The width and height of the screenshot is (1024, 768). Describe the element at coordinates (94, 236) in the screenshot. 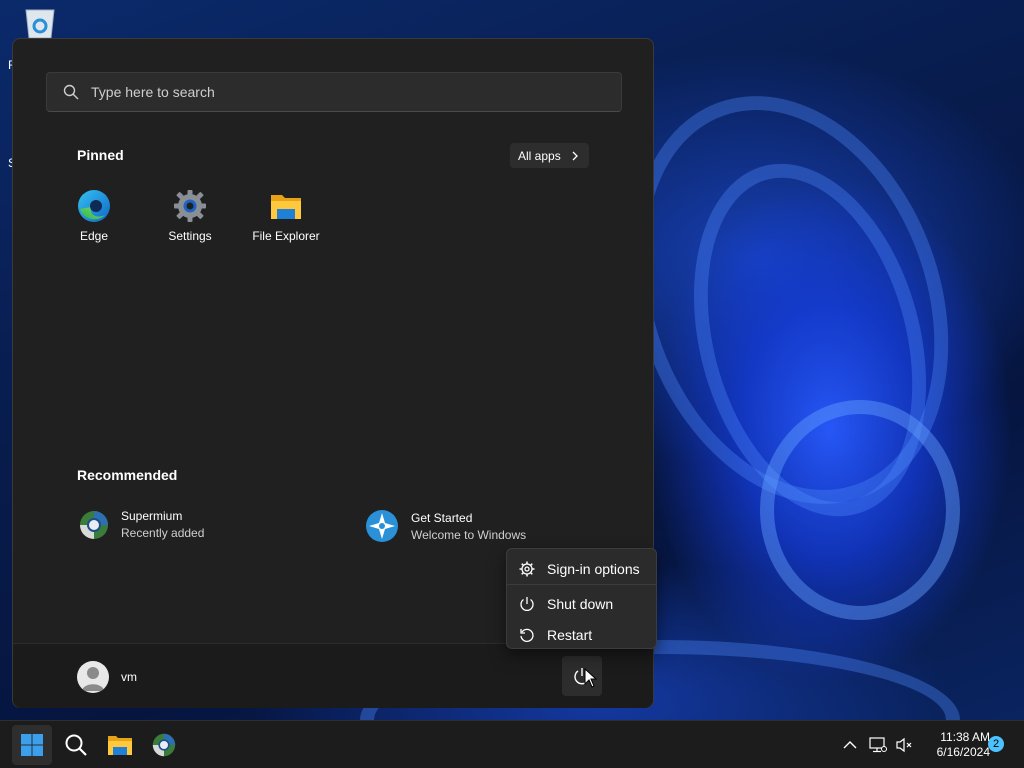

I see `pinned-app-label: Edge` at that location.